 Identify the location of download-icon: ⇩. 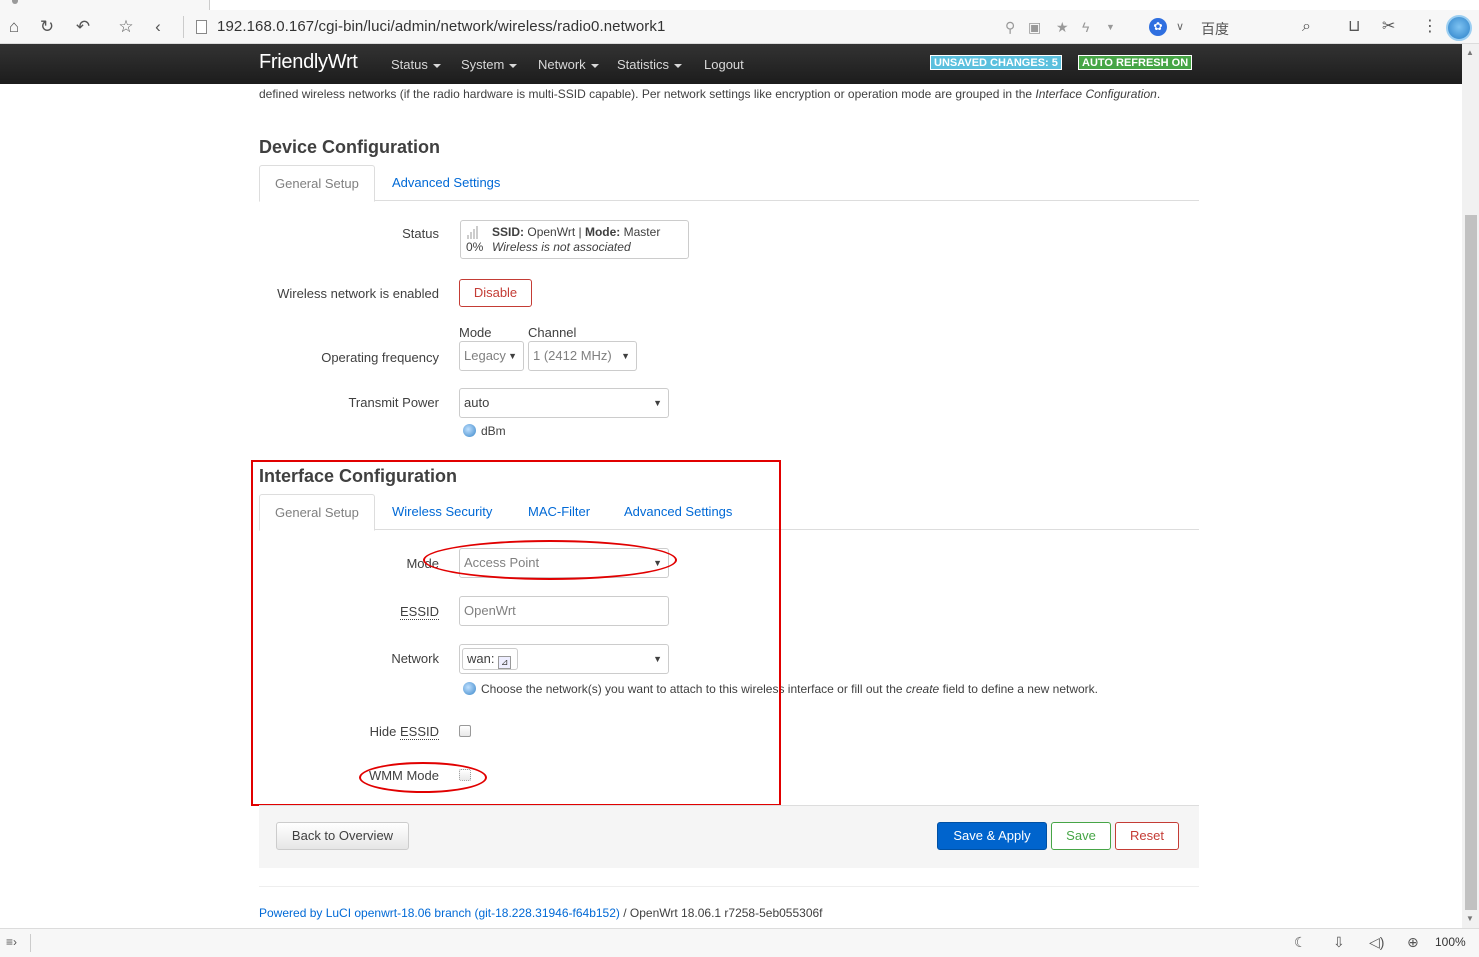
(1339, 942).